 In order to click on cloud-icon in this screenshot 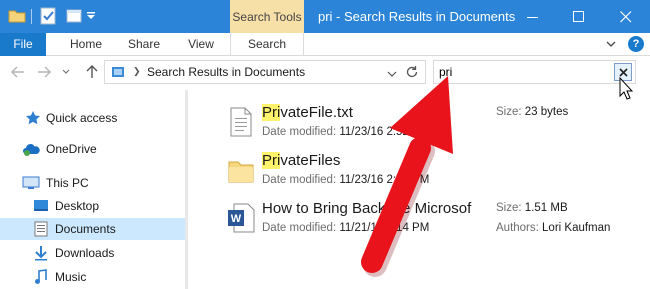, I will do `click(31, 149)`.